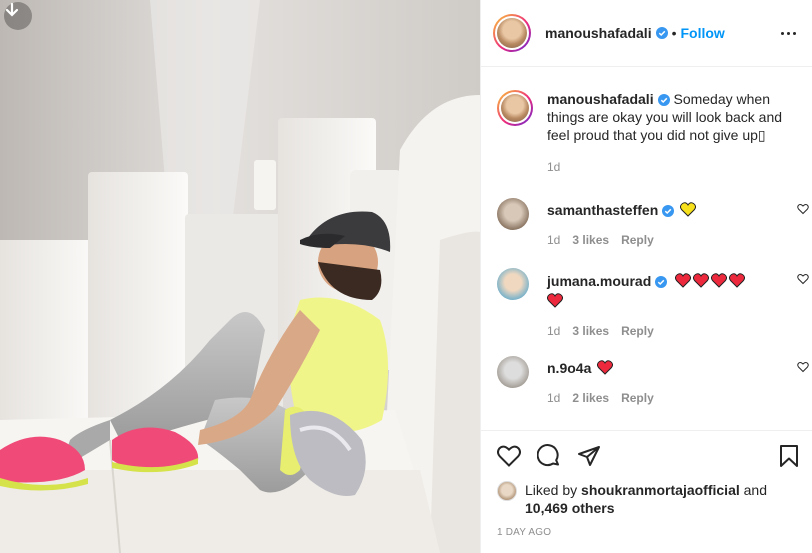 Image resolution: width=812 pixels, height=553 pixels. What do you see at coordinates (507, 491) in the screenshot?
I see `liker-avatar` at bounding box center [507, 491].